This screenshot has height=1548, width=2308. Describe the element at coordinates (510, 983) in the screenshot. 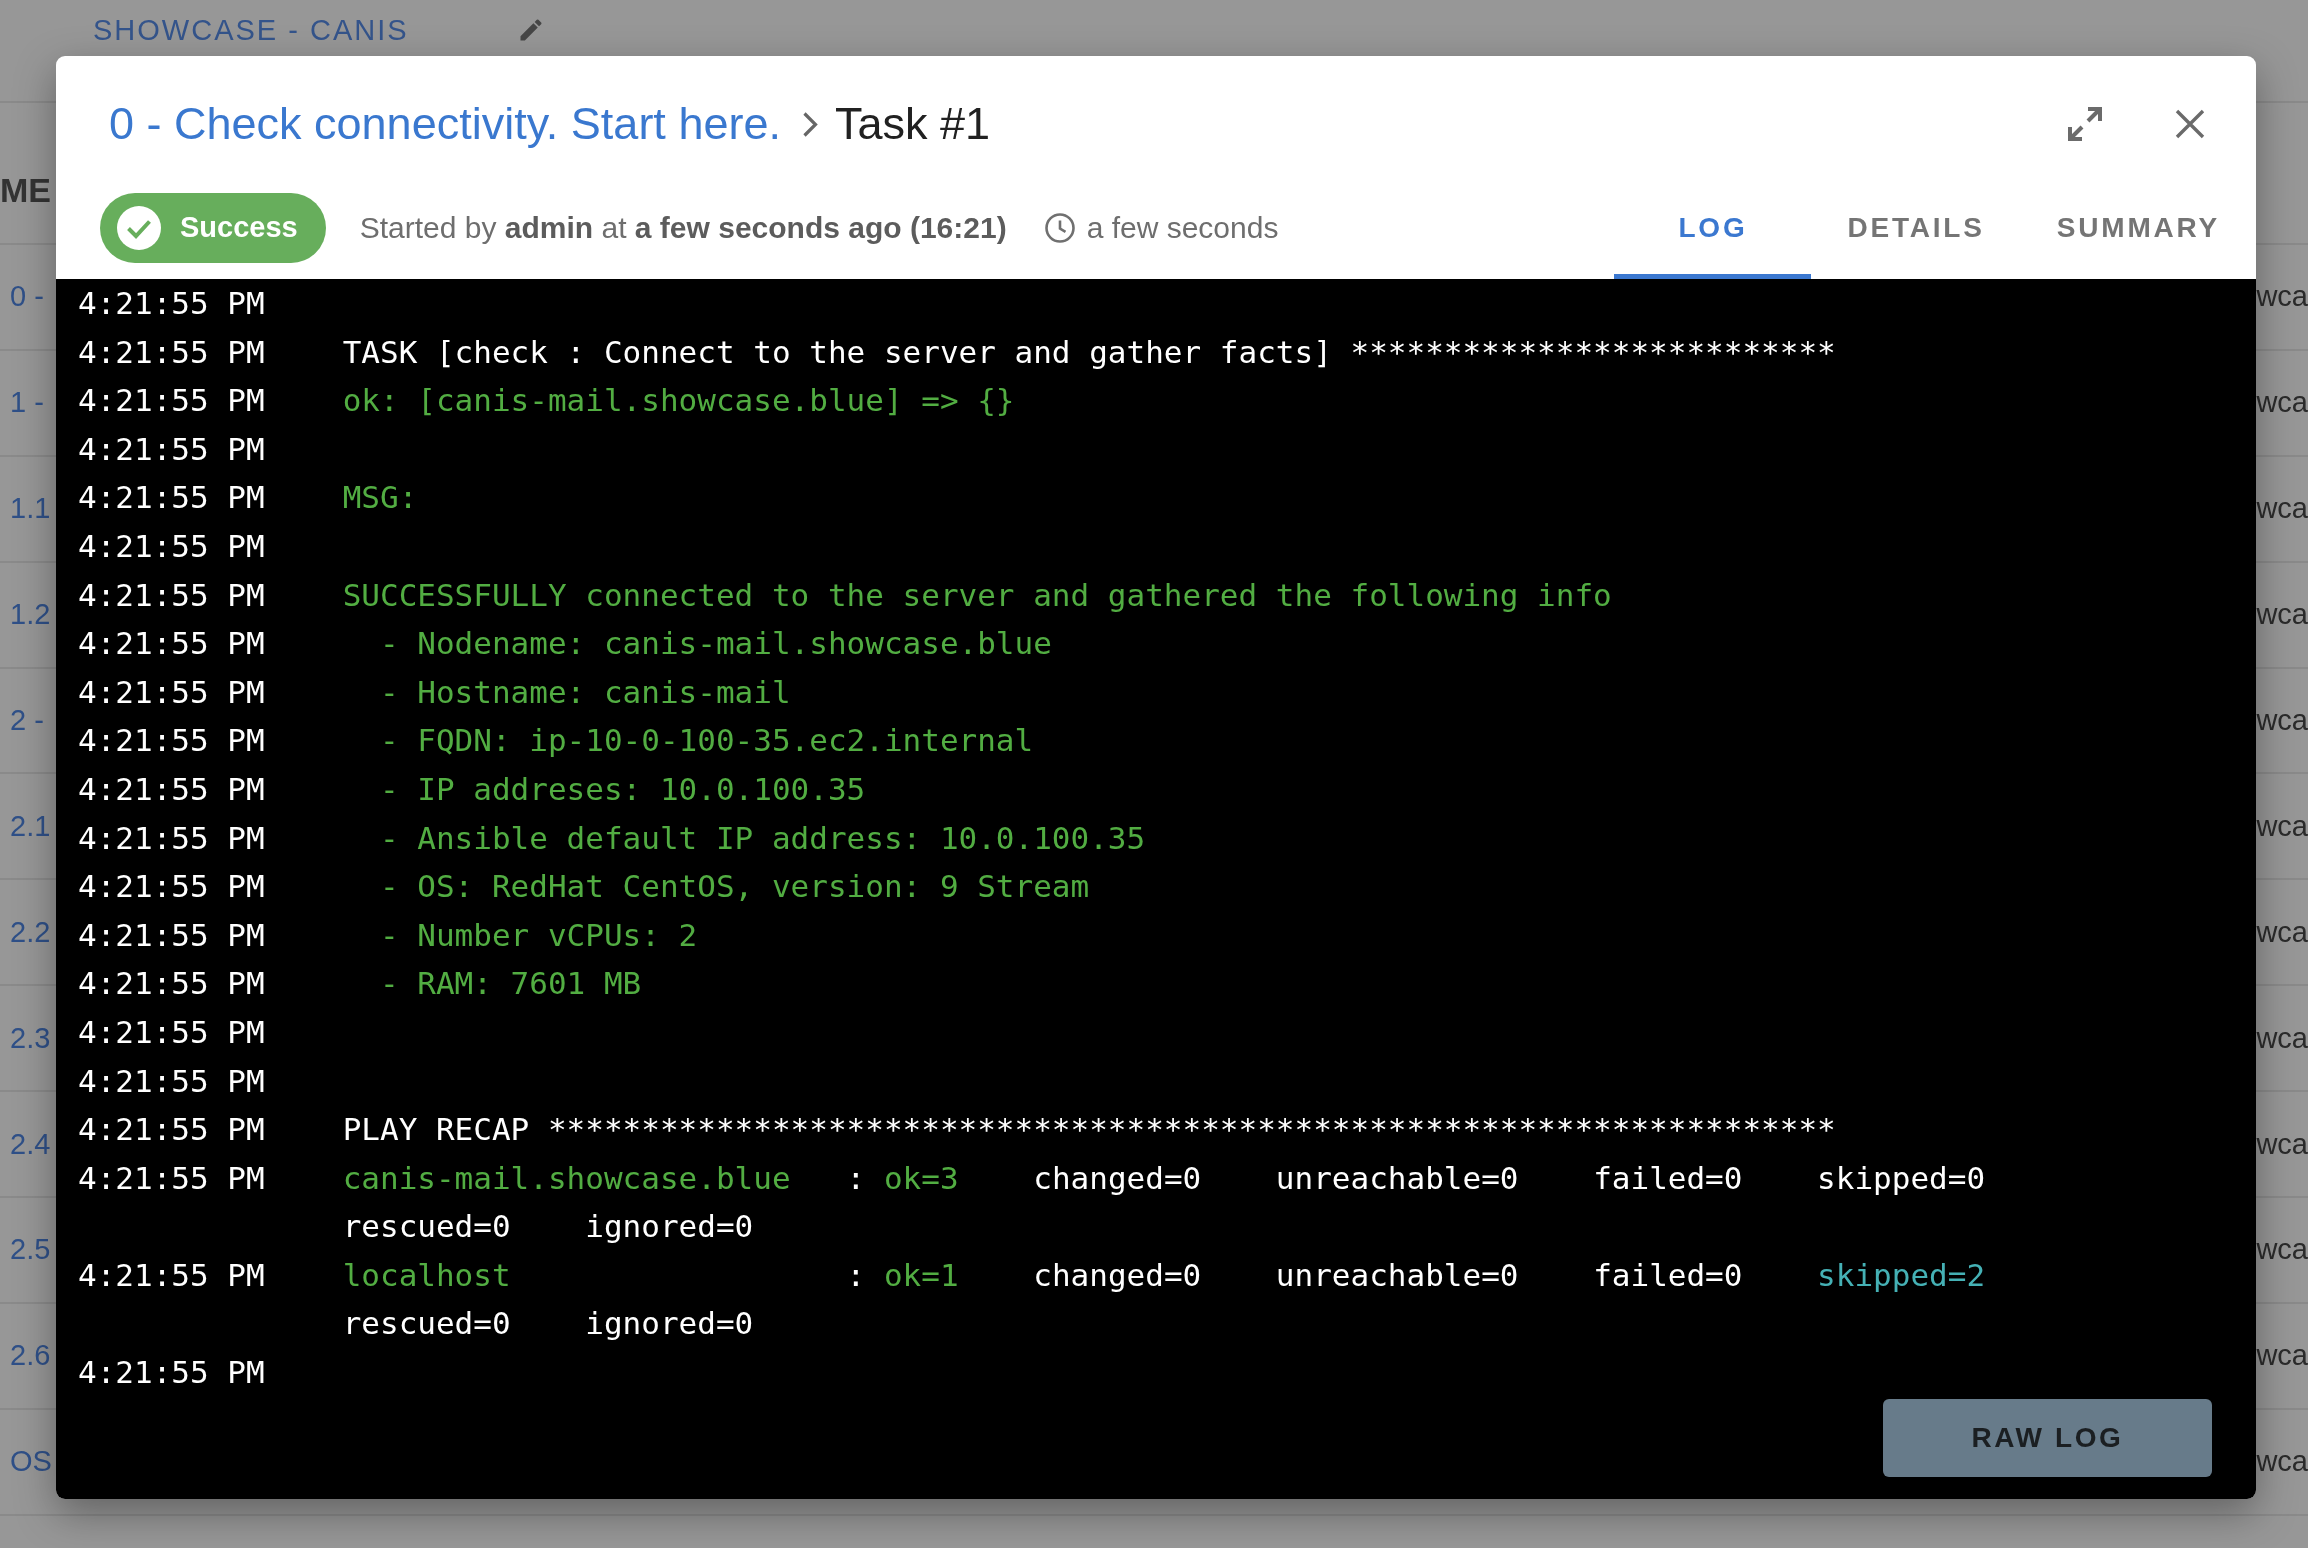

I see `log-text: - RAM: 7601 MB` at that location.